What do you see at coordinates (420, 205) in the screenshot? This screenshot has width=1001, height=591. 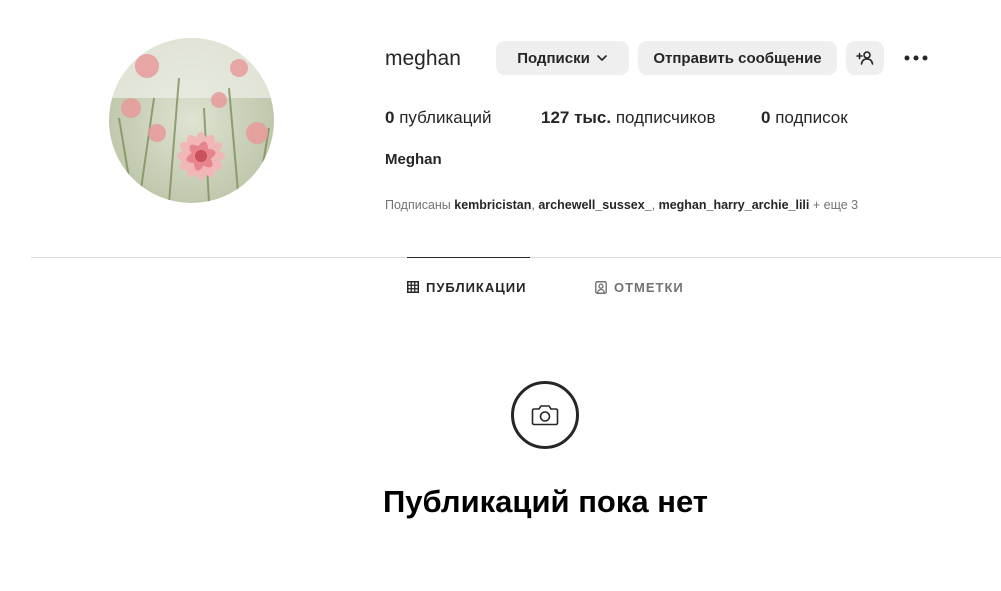 I see `followed-by-prefix: Подписаны` at bounding box center [420, 205].